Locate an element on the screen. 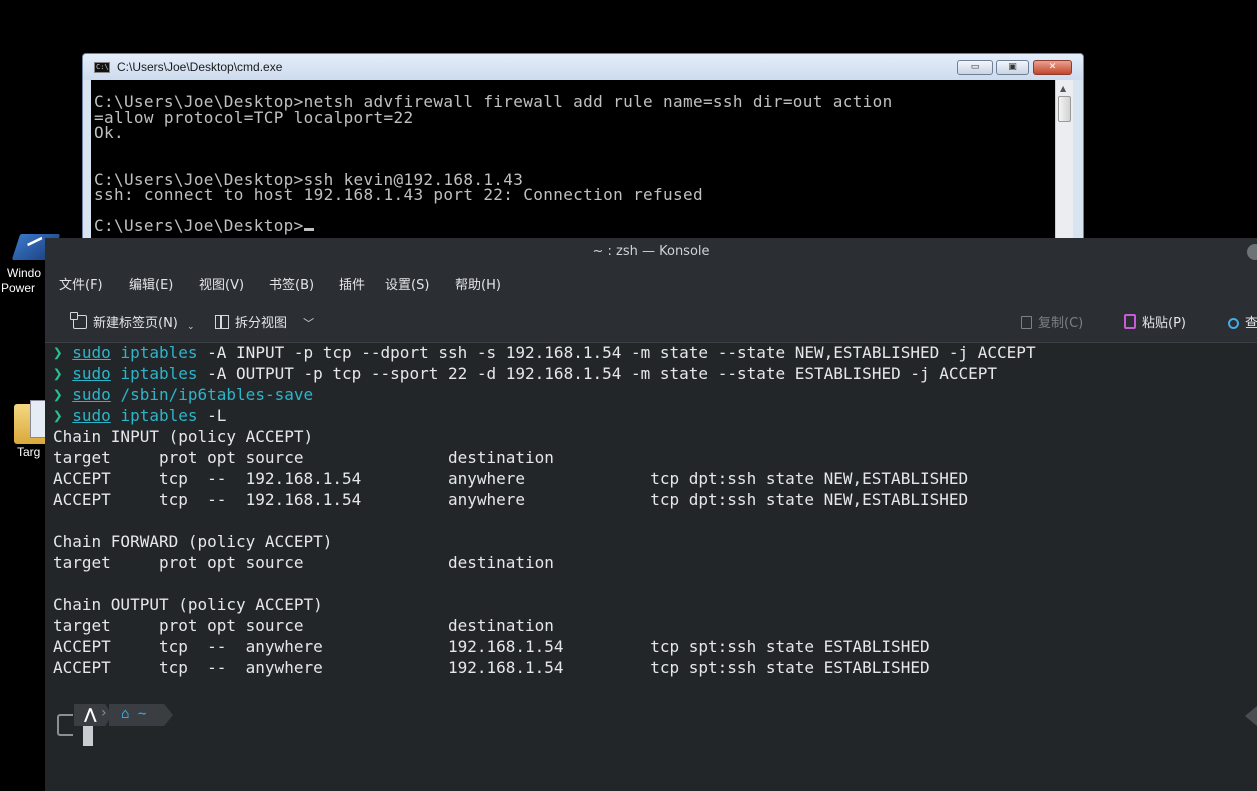  command-line: ❯ sudo /sbin/ip6tables-save is located at coordinates (183, 394).